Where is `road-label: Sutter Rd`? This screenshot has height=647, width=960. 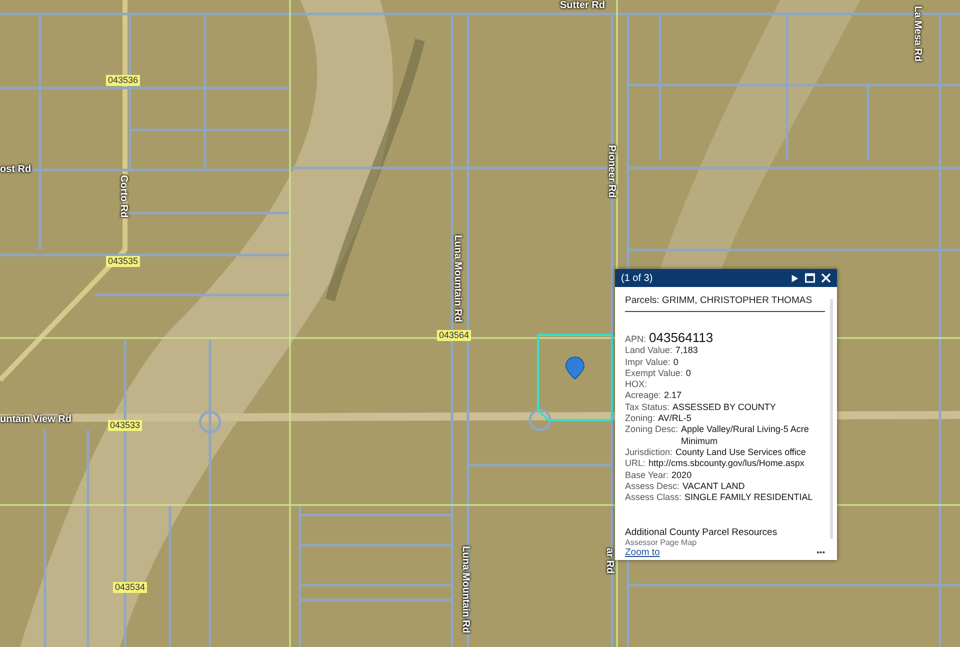
road-label: Sutter Rd is located at coordinates (582, 6).